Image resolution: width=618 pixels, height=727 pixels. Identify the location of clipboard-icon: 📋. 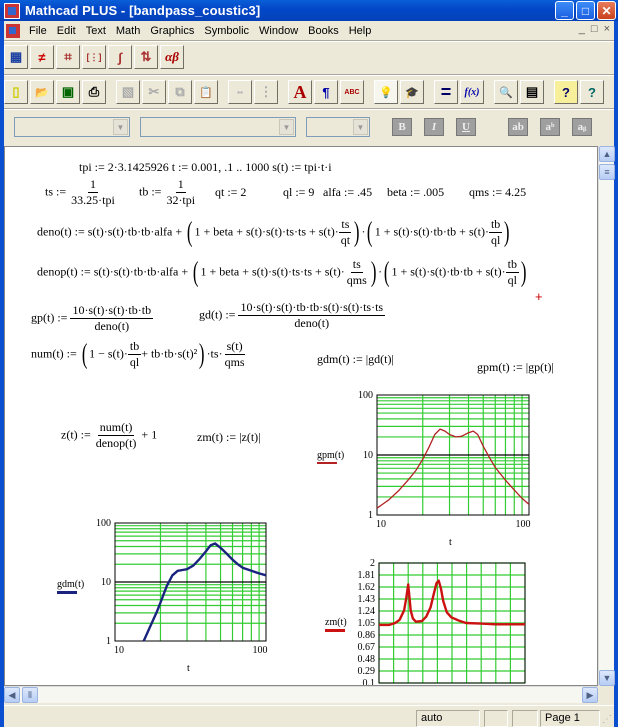
(206, 92).